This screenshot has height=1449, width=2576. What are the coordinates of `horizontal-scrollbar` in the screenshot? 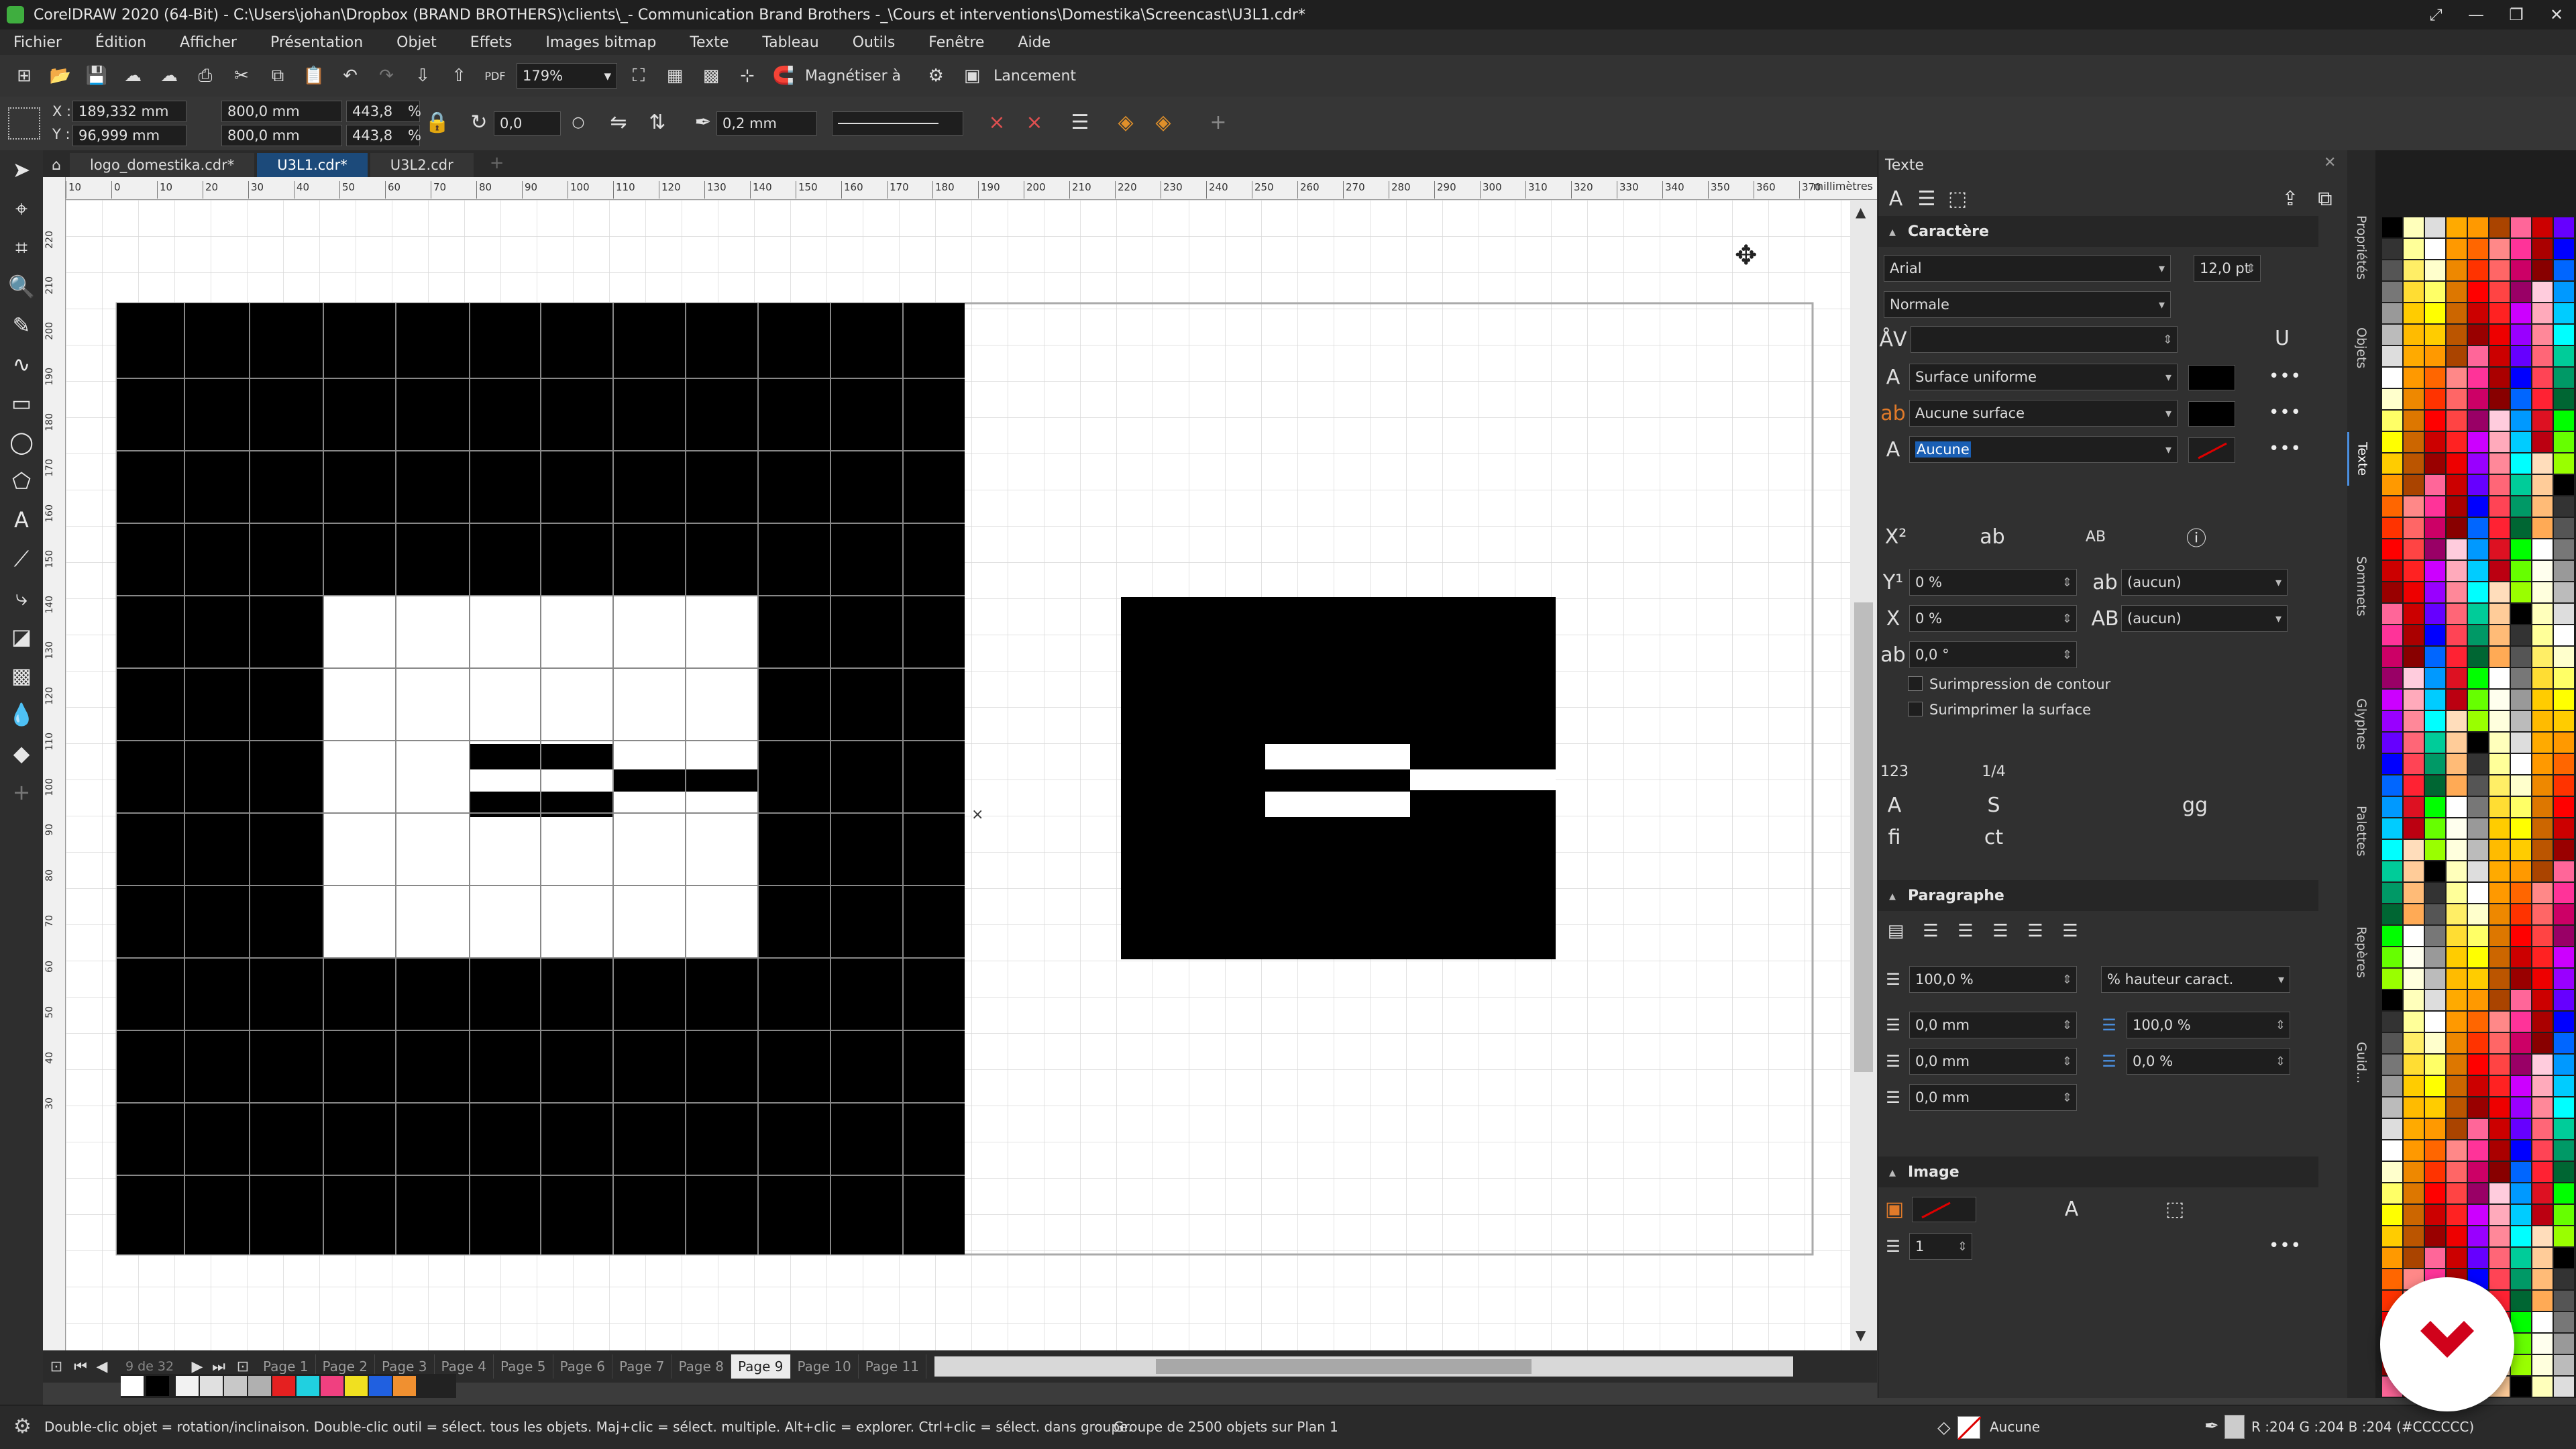 It's located at (1363, 1366).